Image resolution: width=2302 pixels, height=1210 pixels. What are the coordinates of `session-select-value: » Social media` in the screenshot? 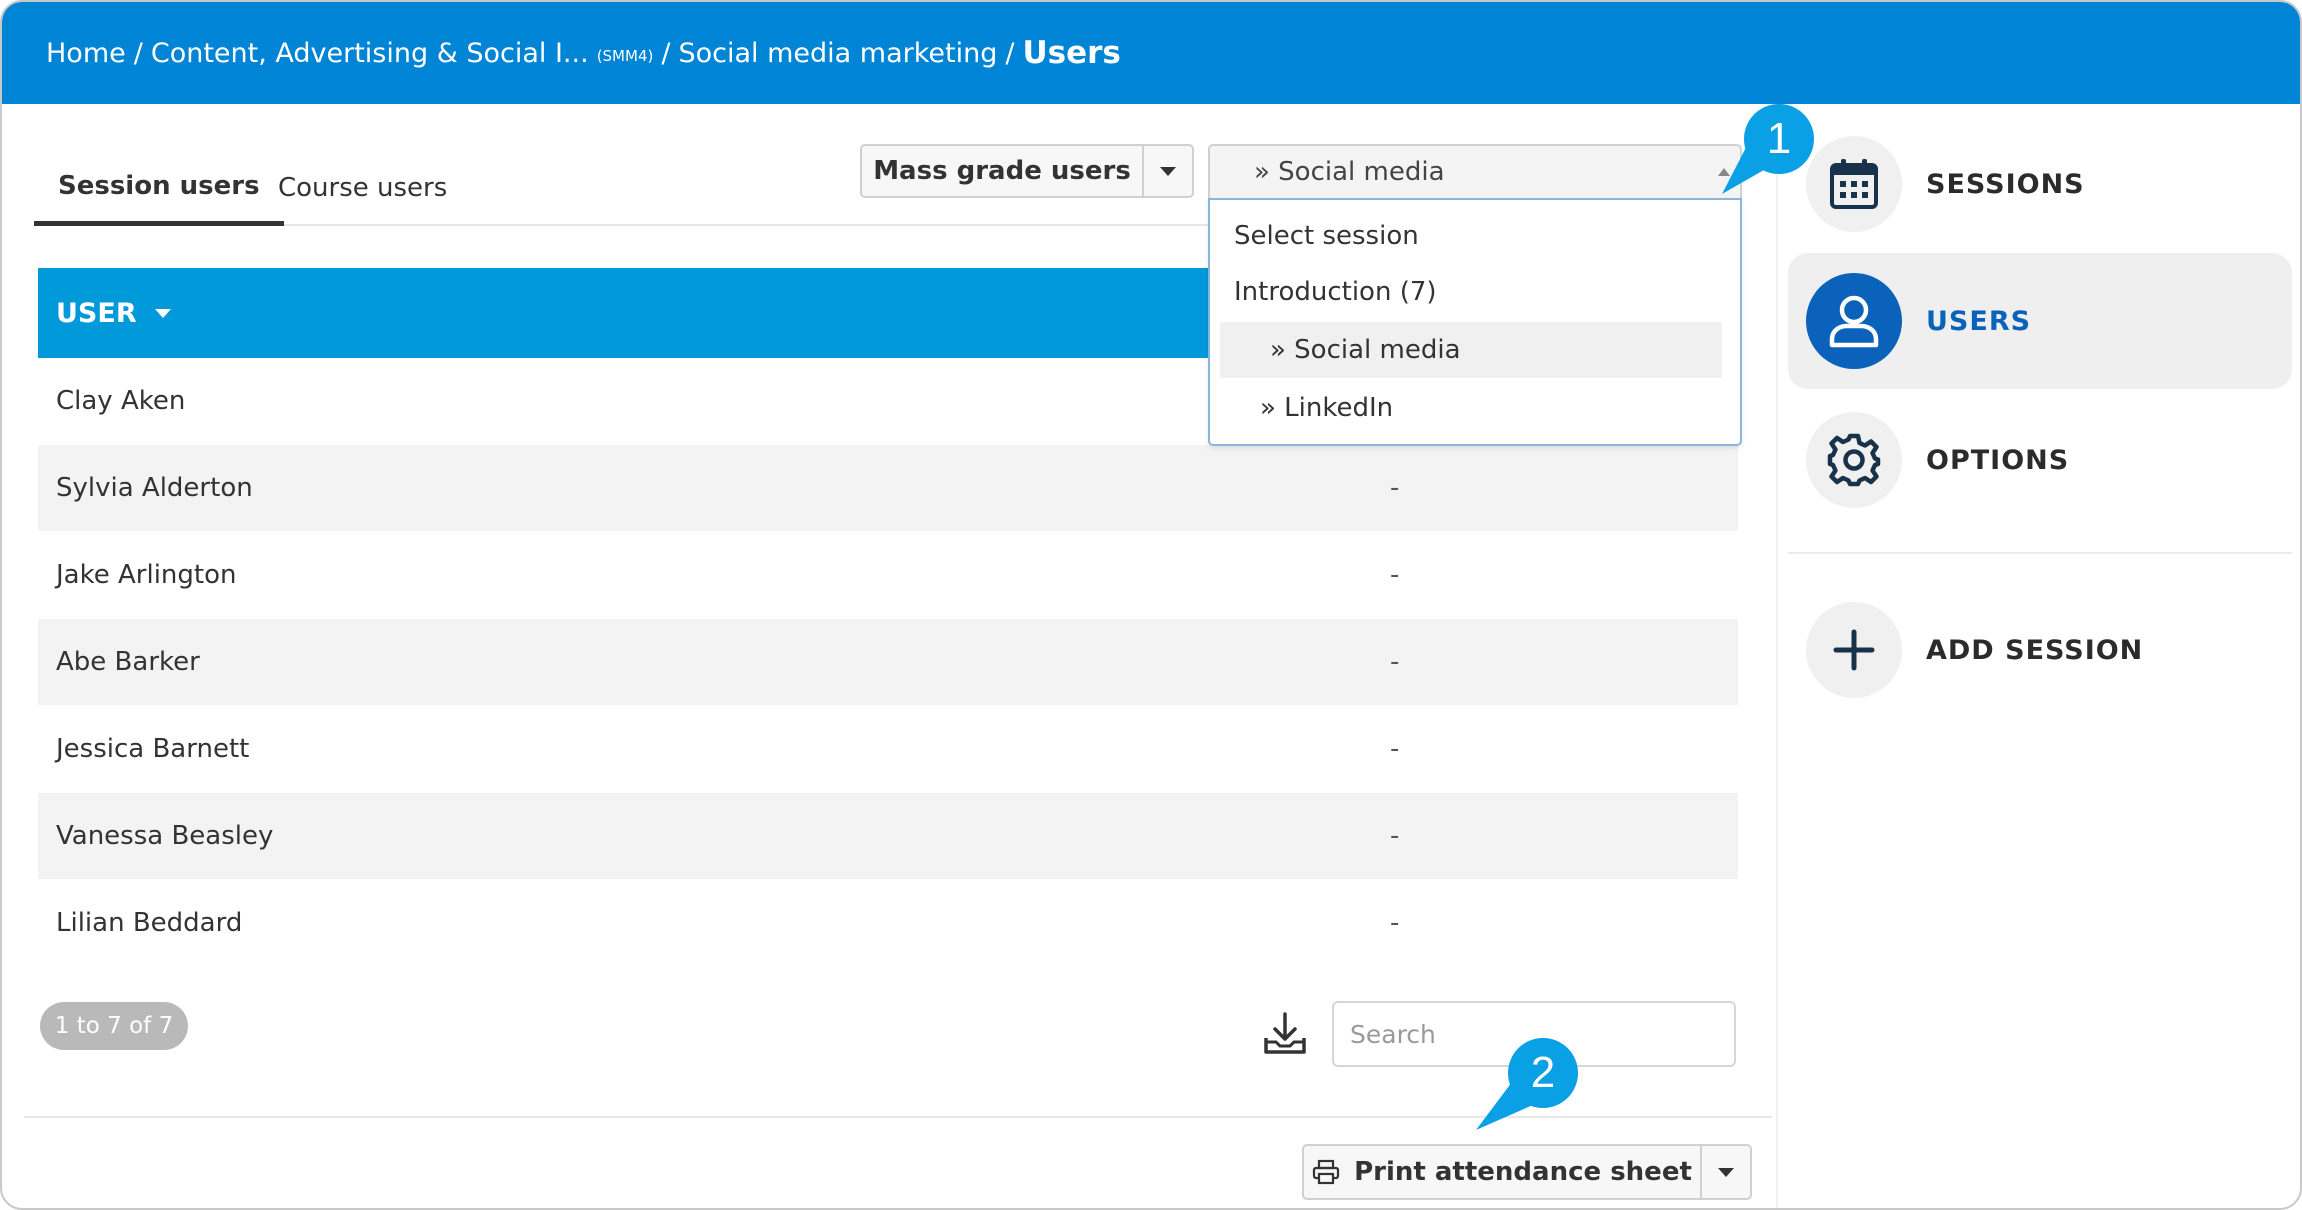 It's located at (1349, 172).